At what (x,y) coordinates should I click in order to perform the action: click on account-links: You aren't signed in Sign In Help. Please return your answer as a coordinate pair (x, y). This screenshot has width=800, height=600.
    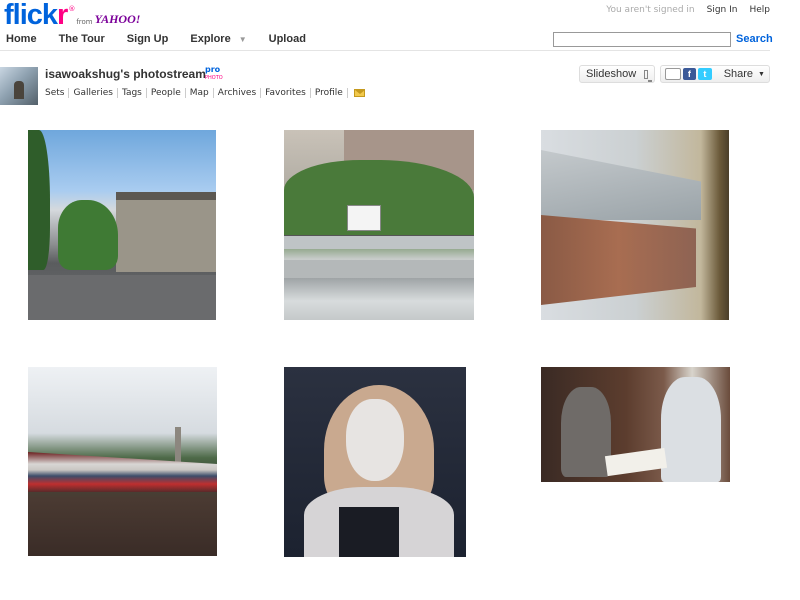
    Looking at the image, I should click on (688, 10).